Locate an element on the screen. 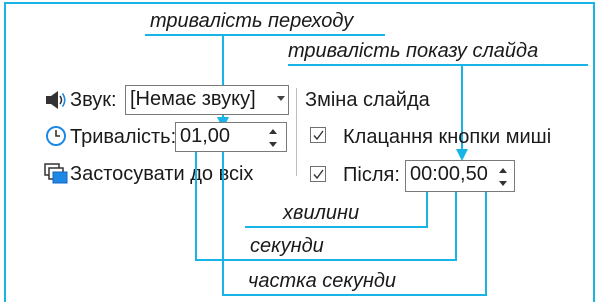 The height and width of the screenshot is (302, 600). apply-all-icon is located at coordinates (56, 175).